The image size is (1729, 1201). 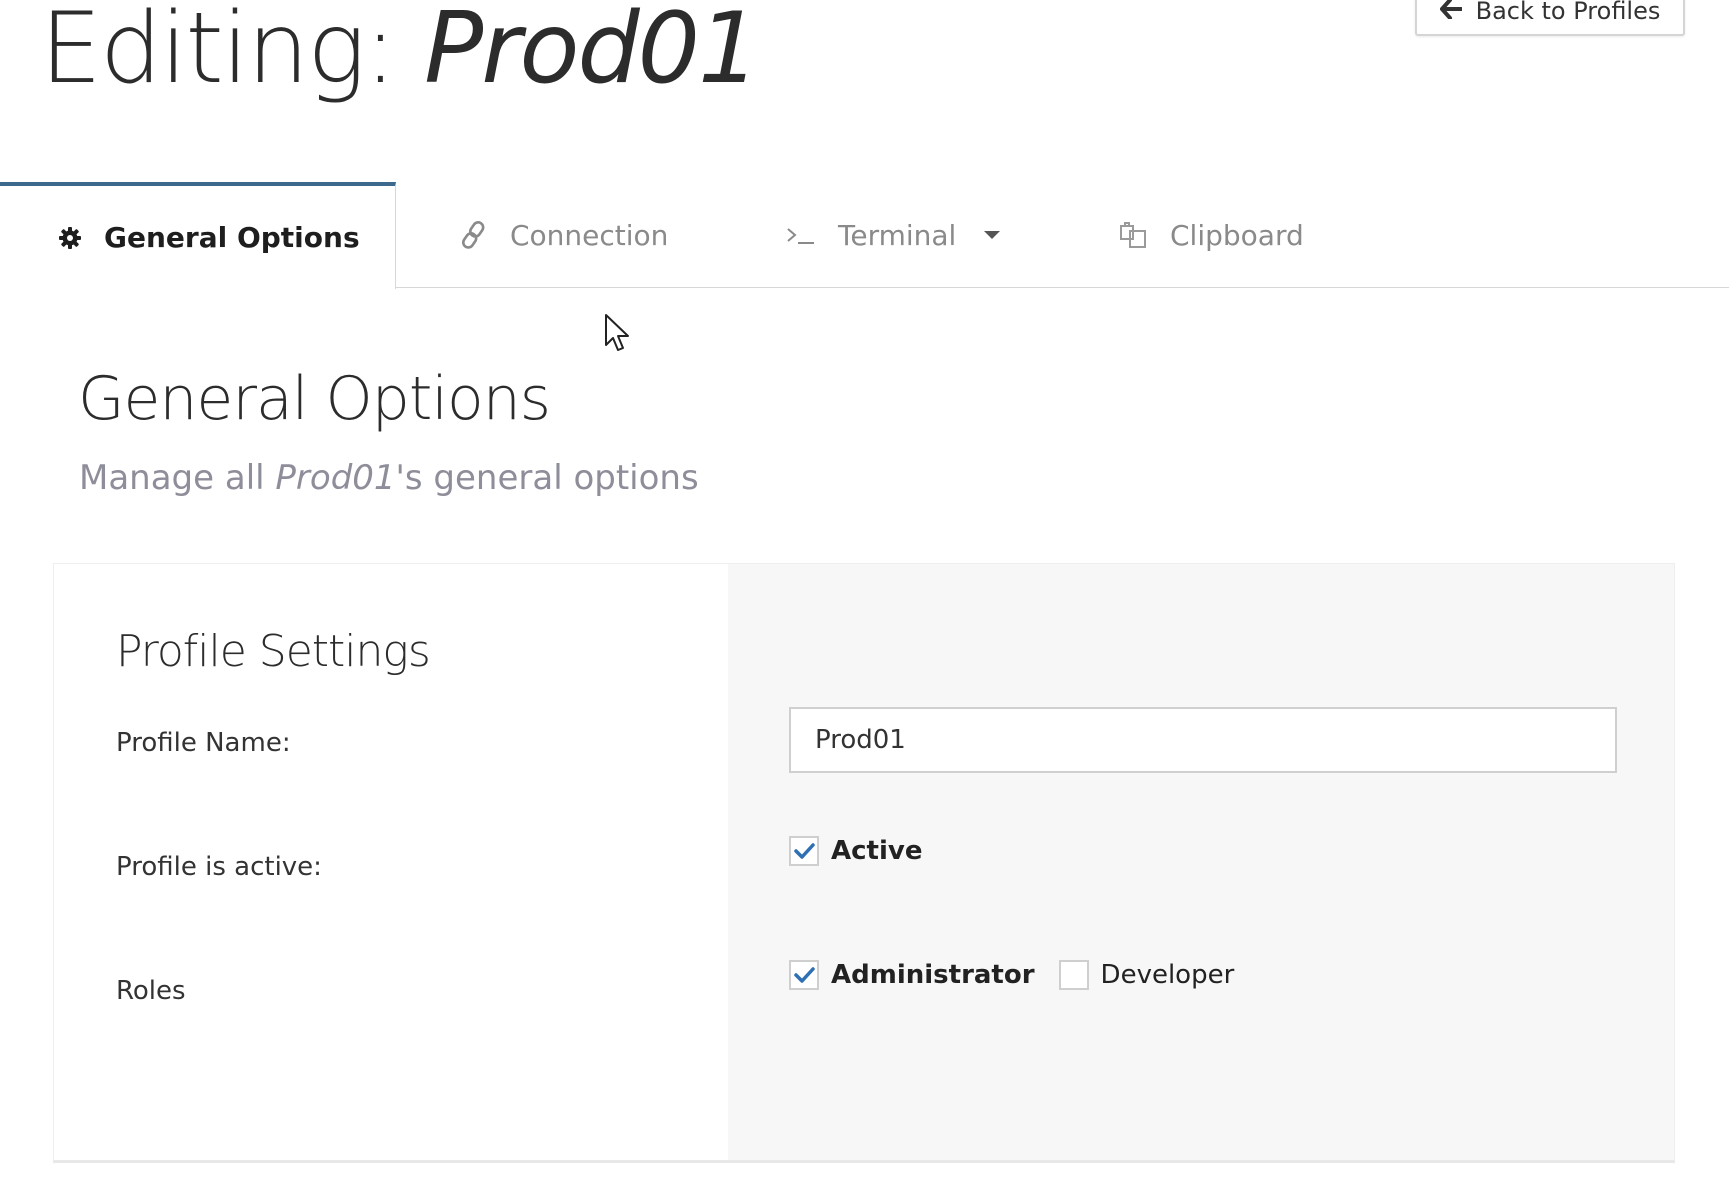 I want to click on active-checkbox-label: Active, so click(x=876, y=851).